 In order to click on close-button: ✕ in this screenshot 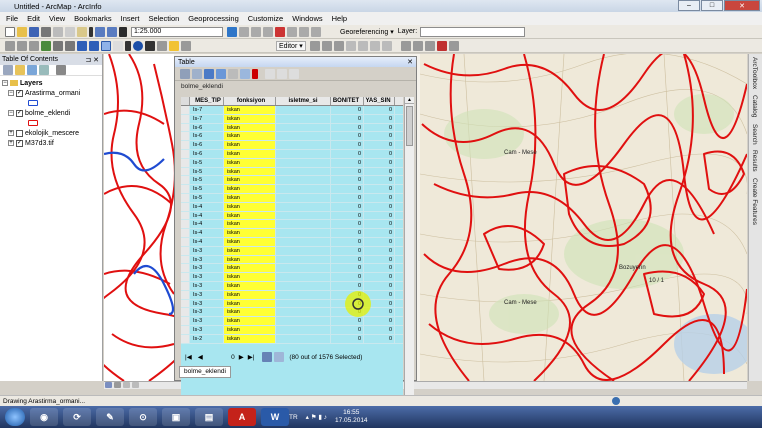, I will do `click(742, 5)`.